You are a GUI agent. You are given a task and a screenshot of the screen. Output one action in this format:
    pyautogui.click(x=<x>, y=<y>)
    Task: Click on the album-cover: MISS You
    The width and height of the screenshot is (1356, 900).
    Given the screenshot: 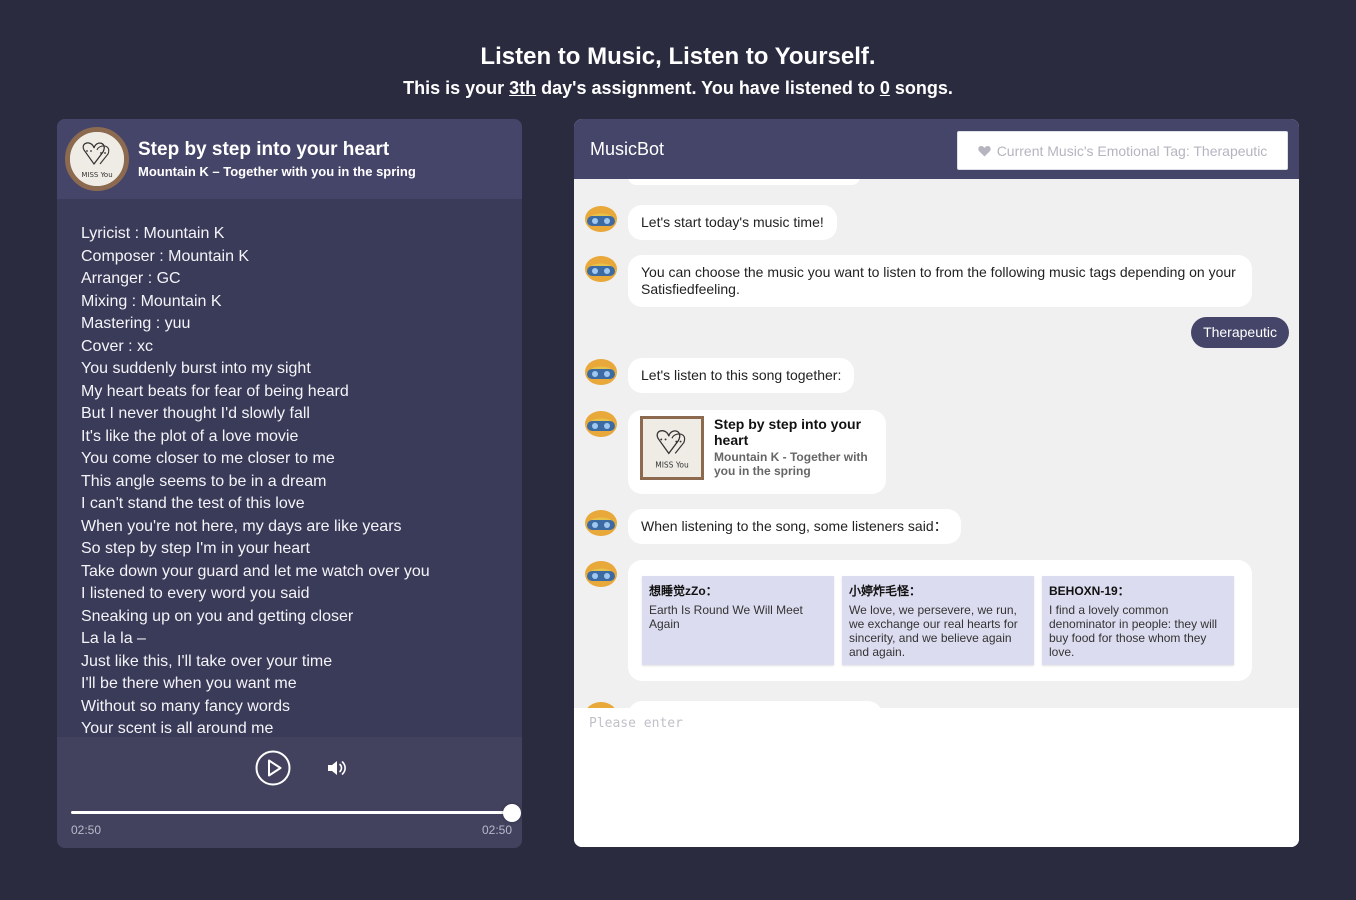 What is the action you would take?
    pyautogui.click(x=97, y=159)
    